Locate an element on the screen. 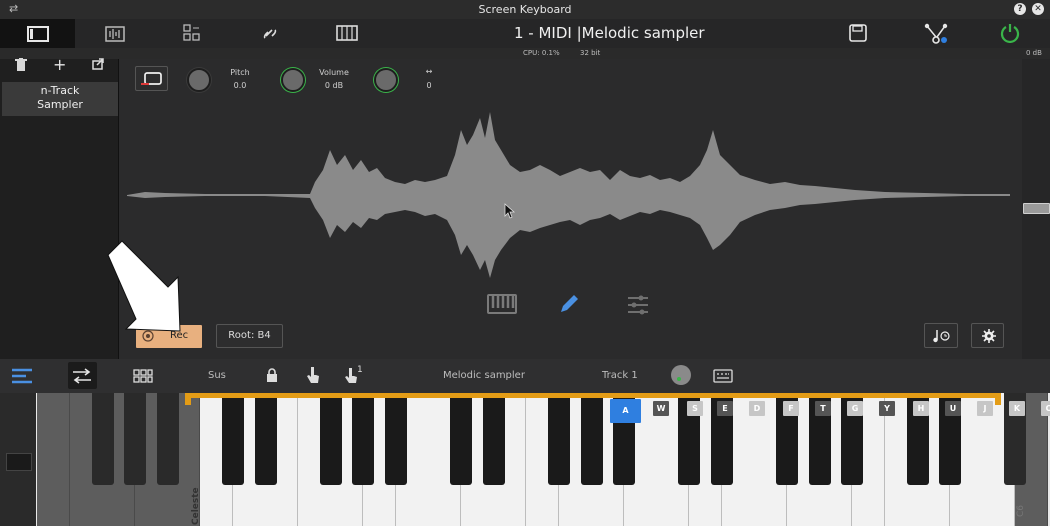 The image size is (1050, 526). waveform-icon is located at coordinates (115, 34).